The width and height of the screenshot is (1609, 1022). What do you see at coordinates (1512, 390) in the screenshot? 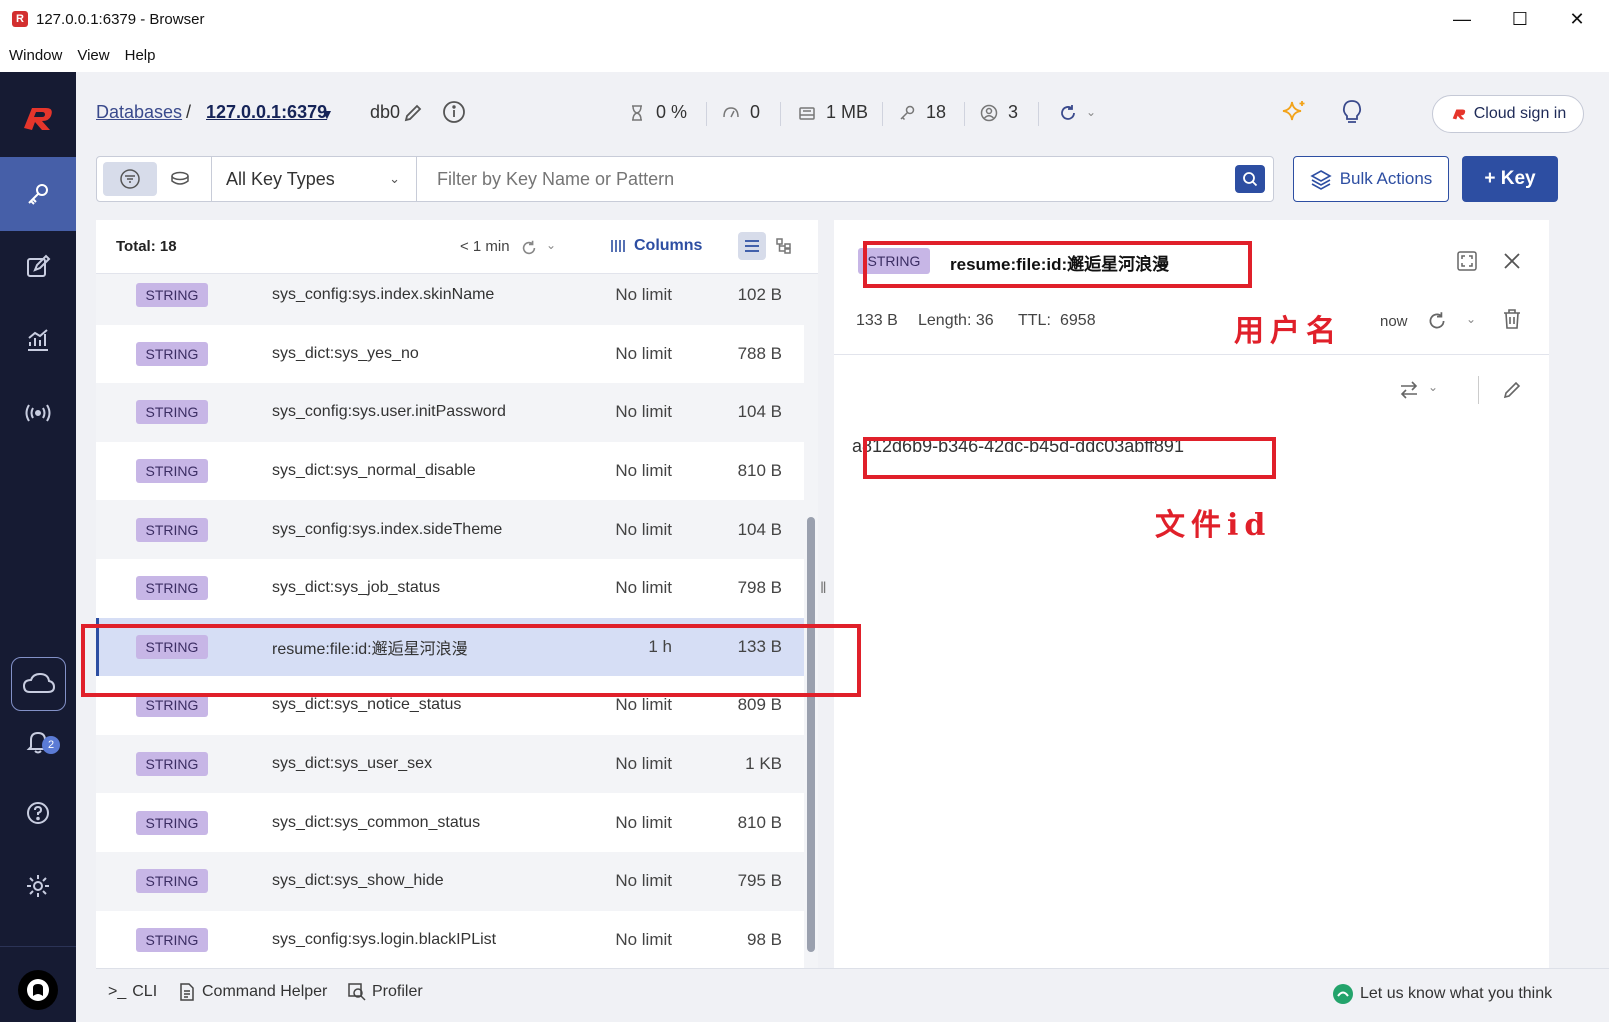
I see `edit-value-pencil-icon` at bounding box center [1512, 390].